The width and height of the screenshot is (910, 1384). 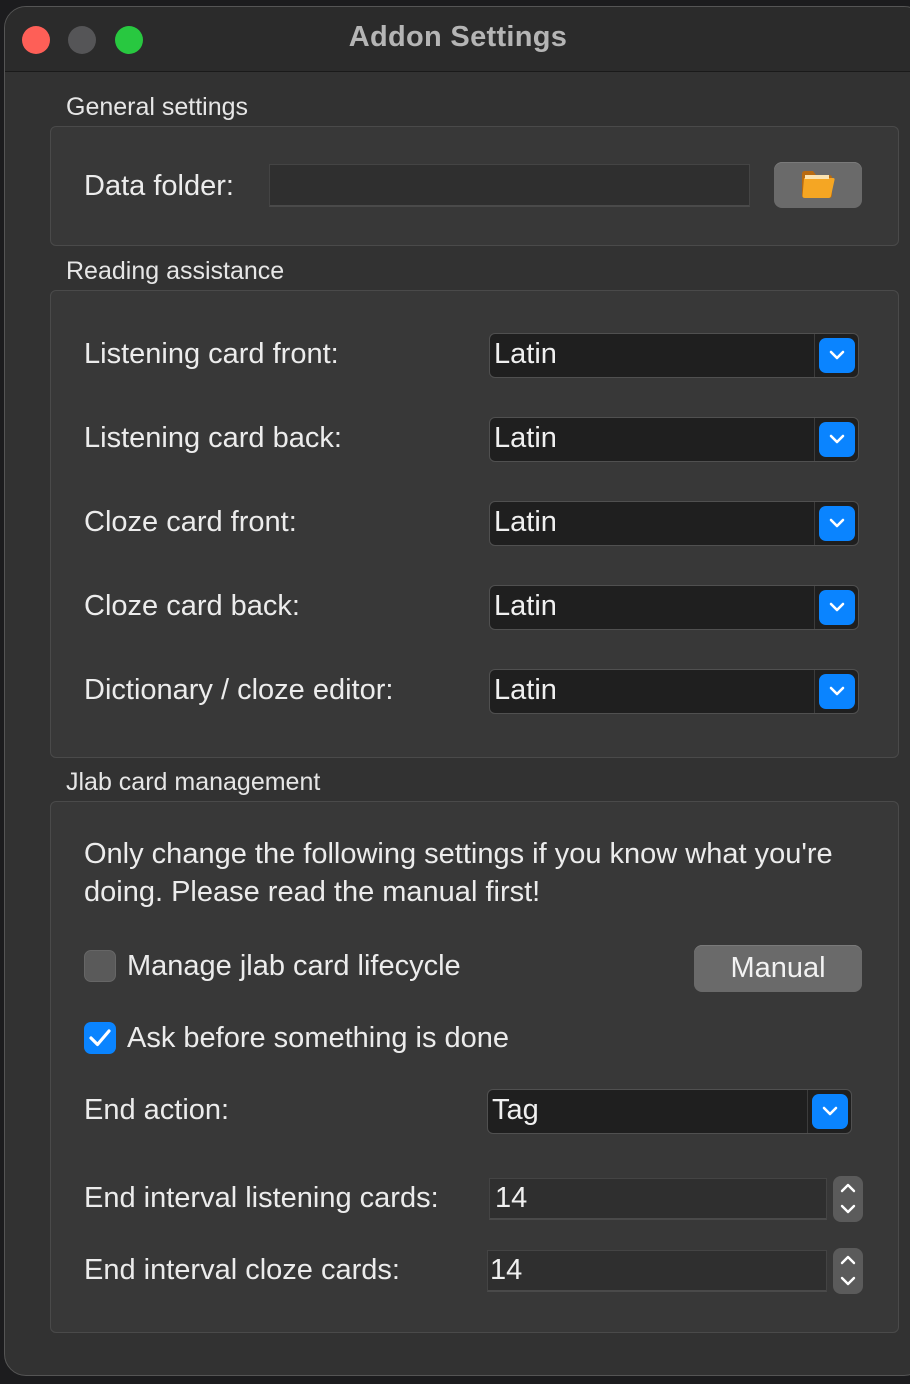 I want to click on end-interval-listening-input: 14, so click(x=658, y=1199).